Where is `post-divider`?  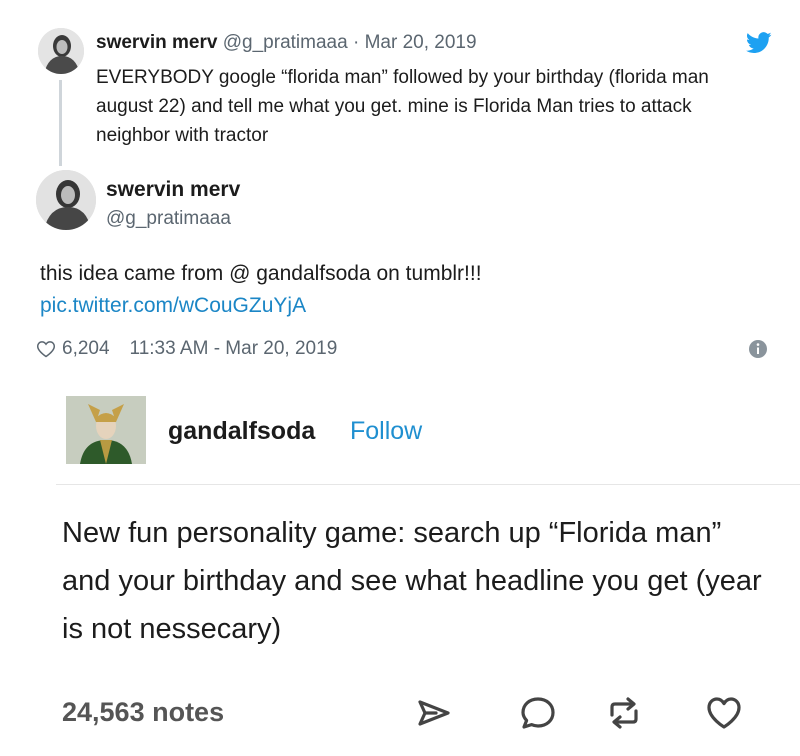 post-divider is located at coordinates (428, 484).